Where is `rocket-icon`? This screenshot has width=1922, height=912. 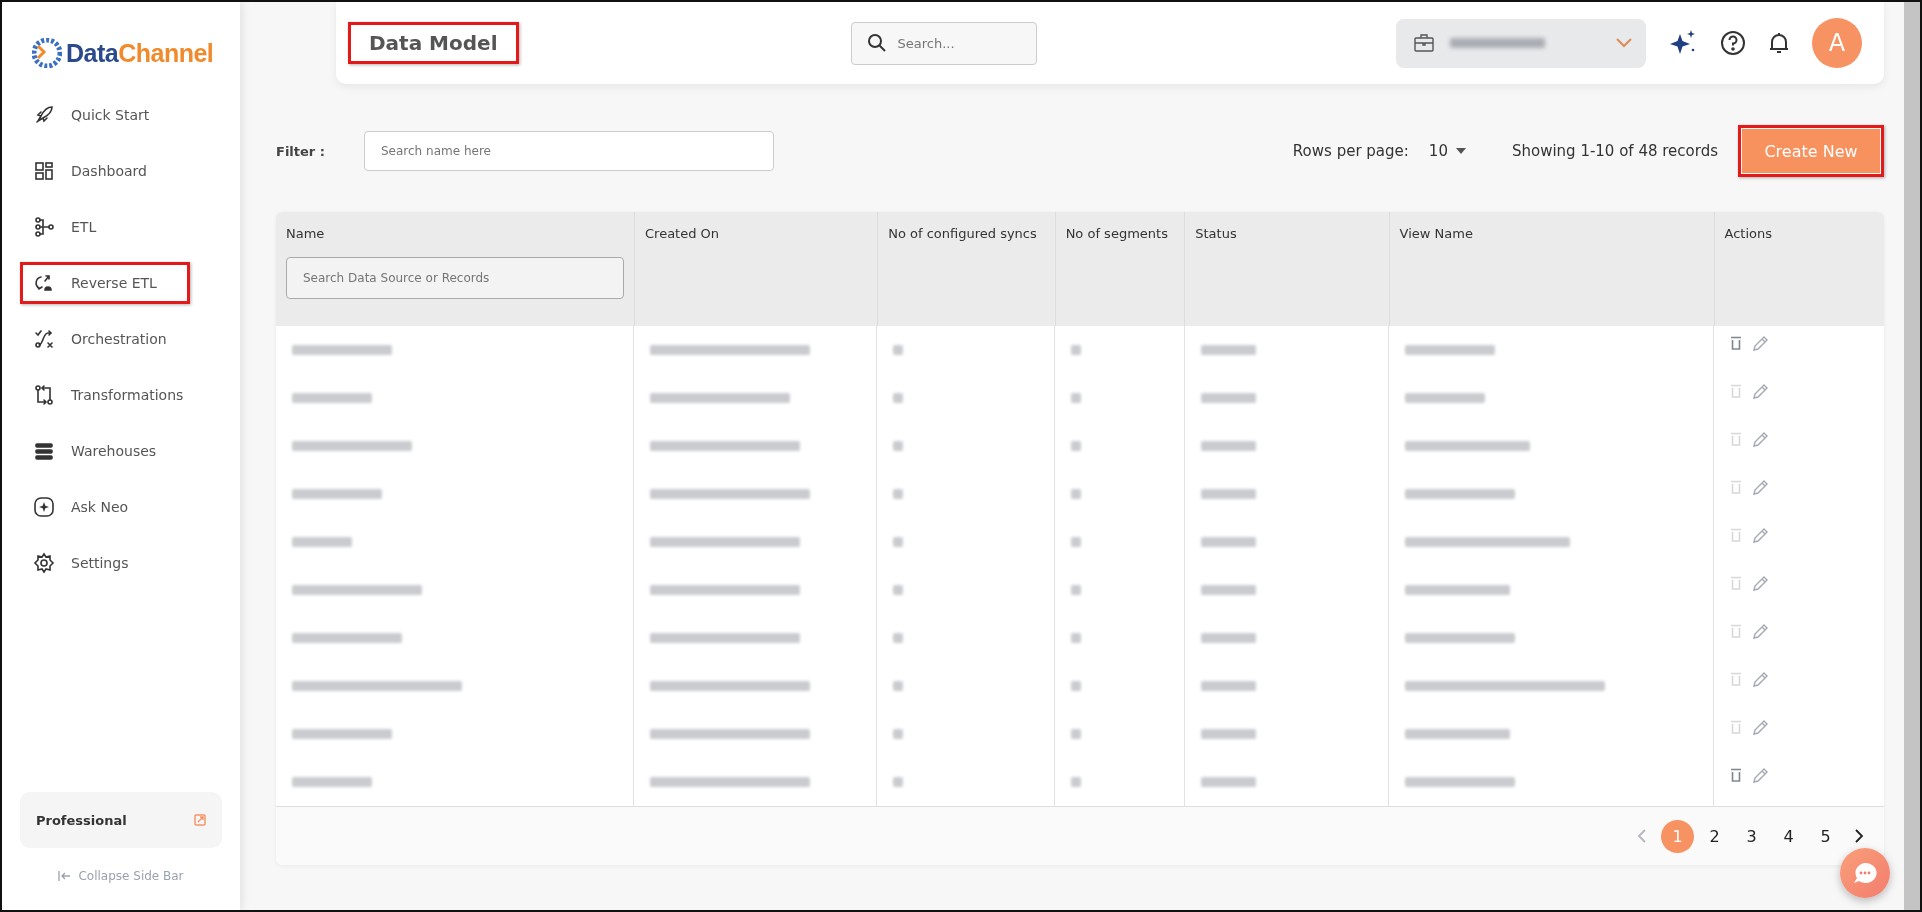
rocket-icon is located at coordinates (44, 115).